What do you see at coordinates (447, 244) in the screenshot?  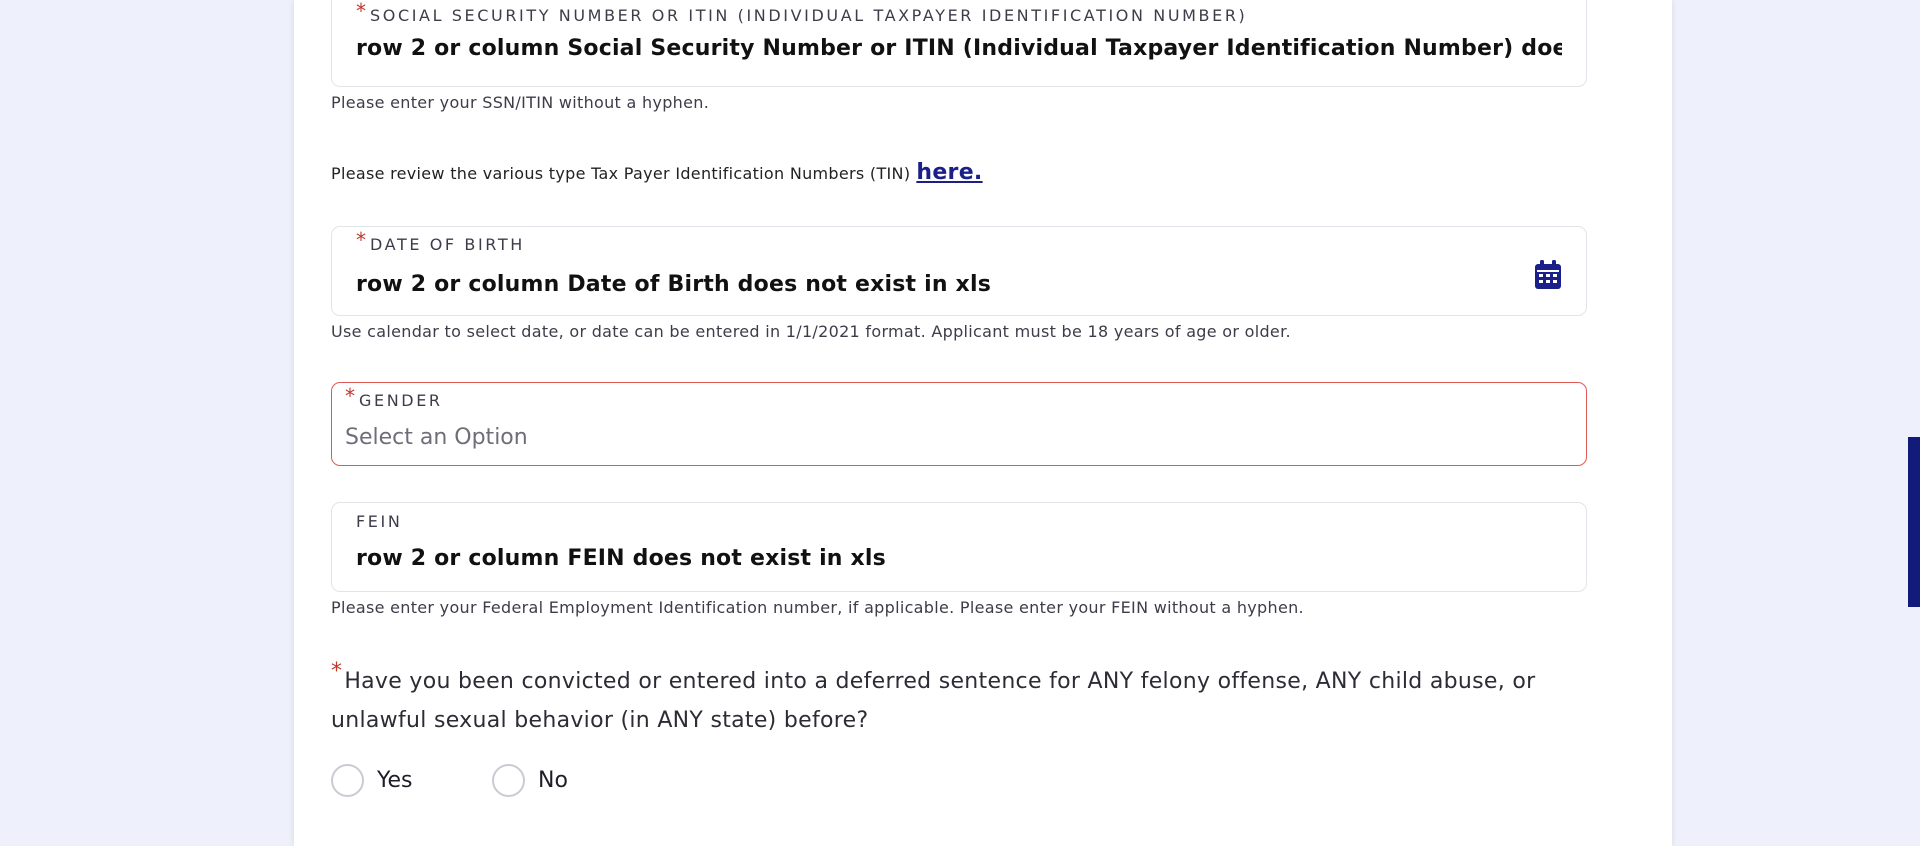 I see `dob-label: DATE OF BIRTH` at bounding box center [447, 244].